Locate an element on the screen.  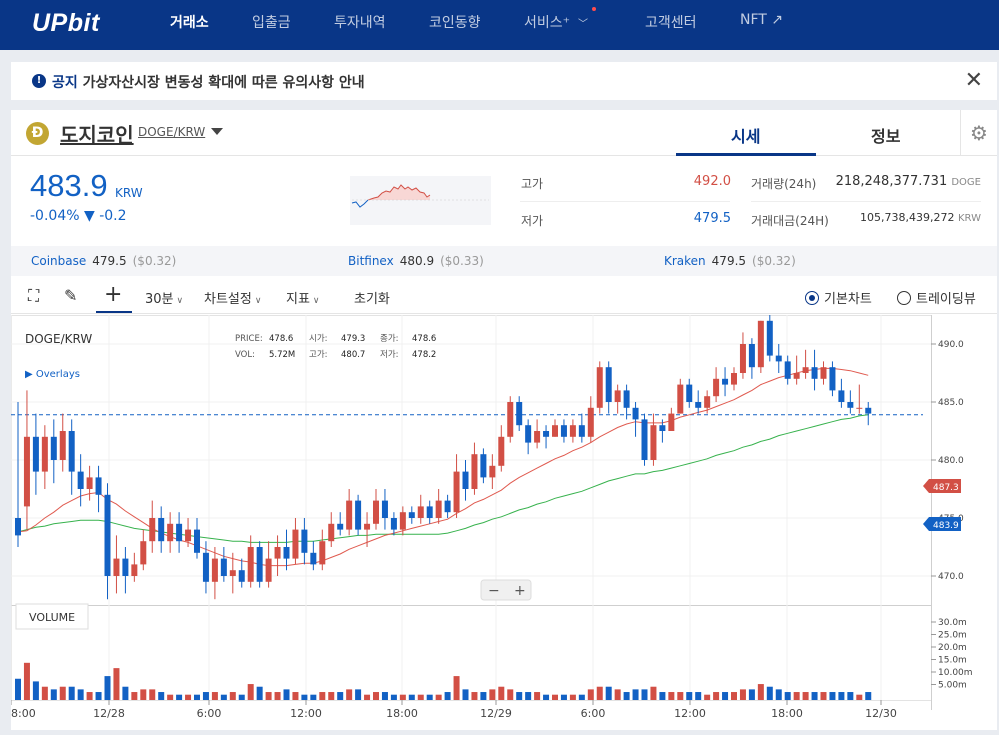
radio-basic-chart: 기본차트 is located at coordinates (838, 297).